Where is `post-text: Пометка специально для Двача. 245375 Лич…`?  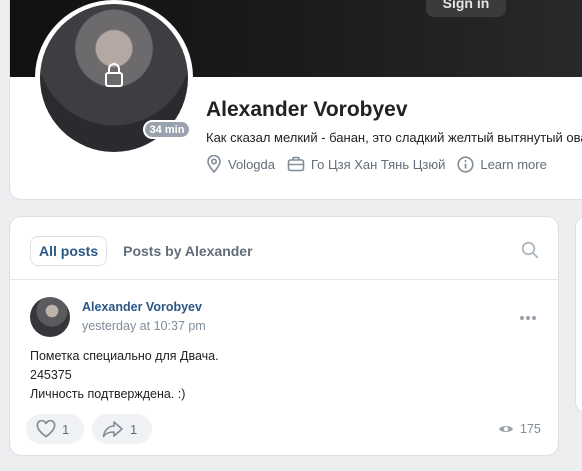 post-text: Пометка специально для Двача. 245375 Лич… is located at coordinates (124, 375).